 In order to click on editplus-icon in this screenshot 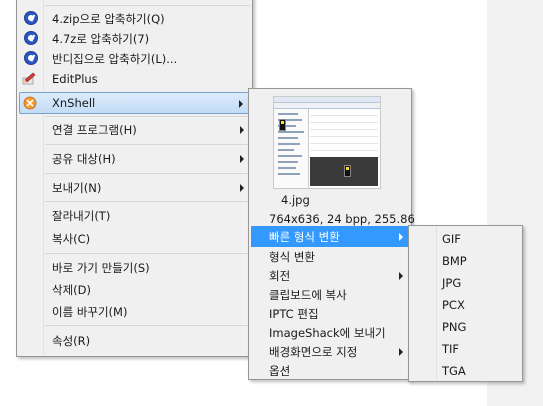, I will do `click(29, 78)`.